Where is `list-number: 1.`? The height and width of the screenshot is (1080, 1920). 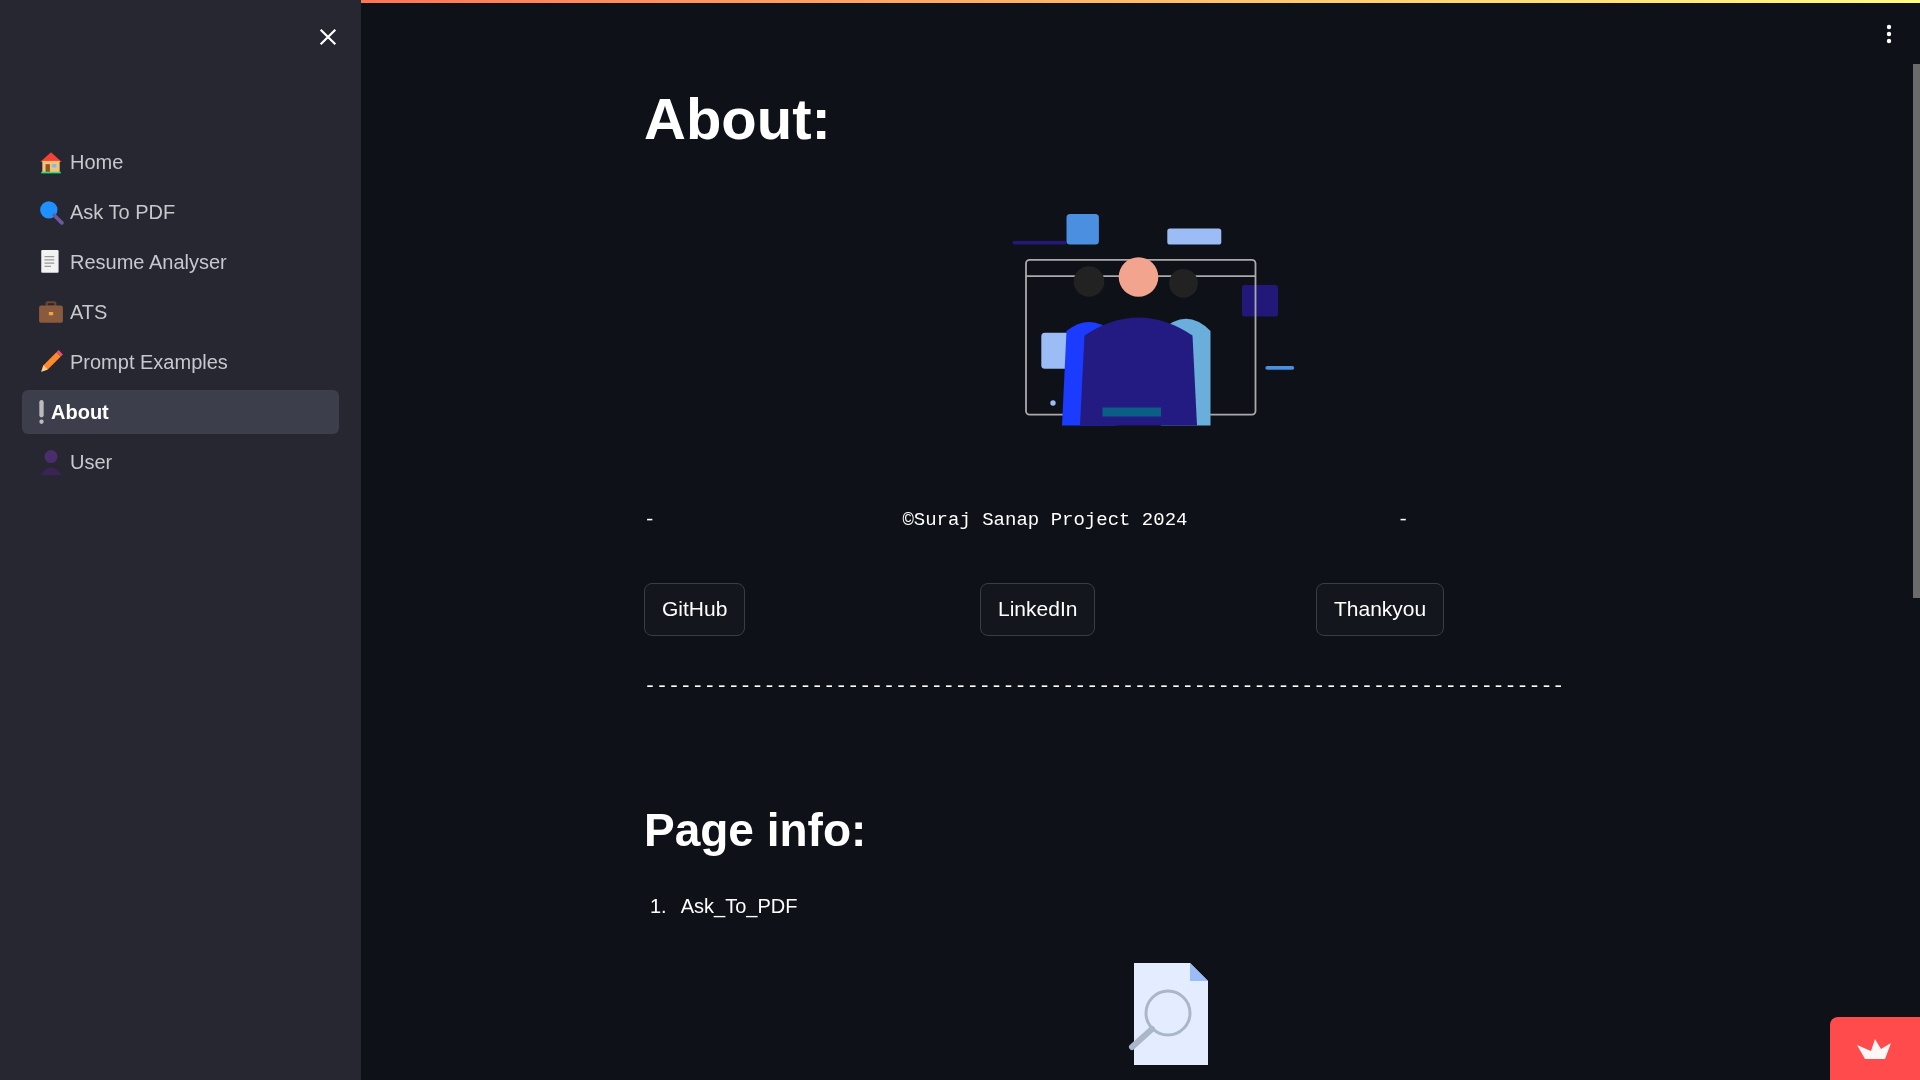
list-number: 1. is located at coordinates (658, 906).